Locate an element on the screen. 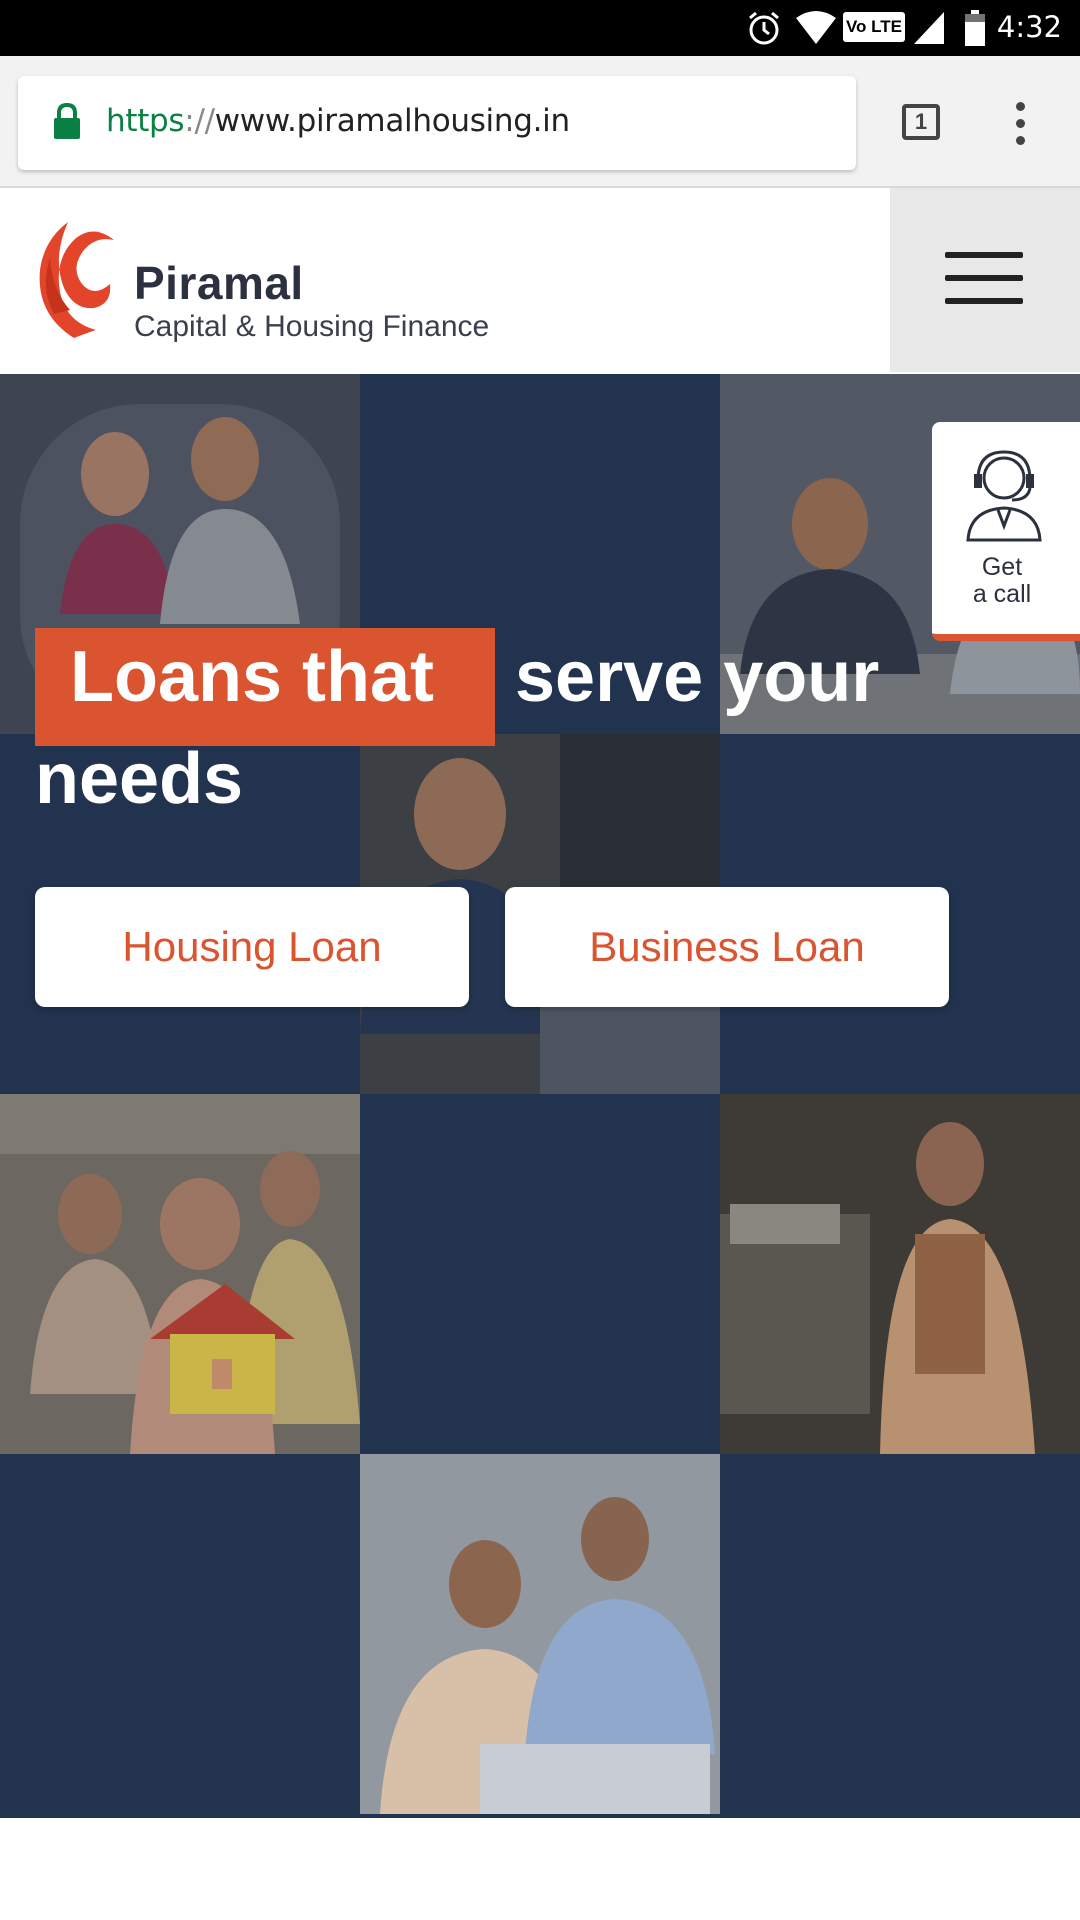  hamburger-icon is located at coordinates (984, 278).